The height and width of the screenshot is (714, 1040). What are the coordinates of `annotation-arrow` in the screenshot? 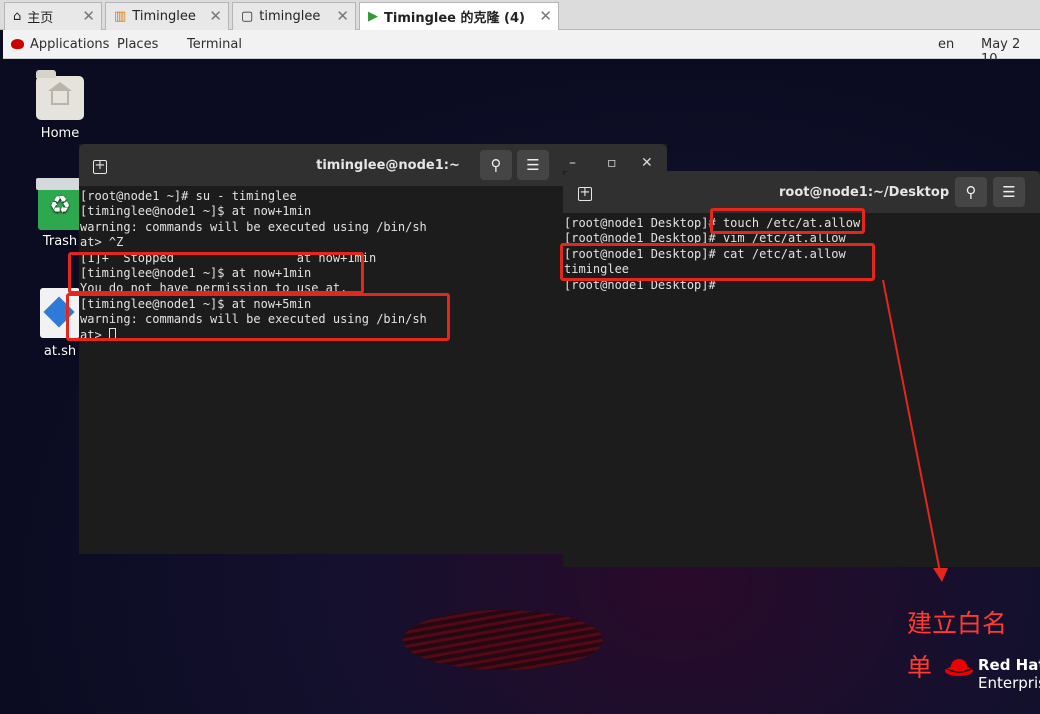 It's located at (915, 430).